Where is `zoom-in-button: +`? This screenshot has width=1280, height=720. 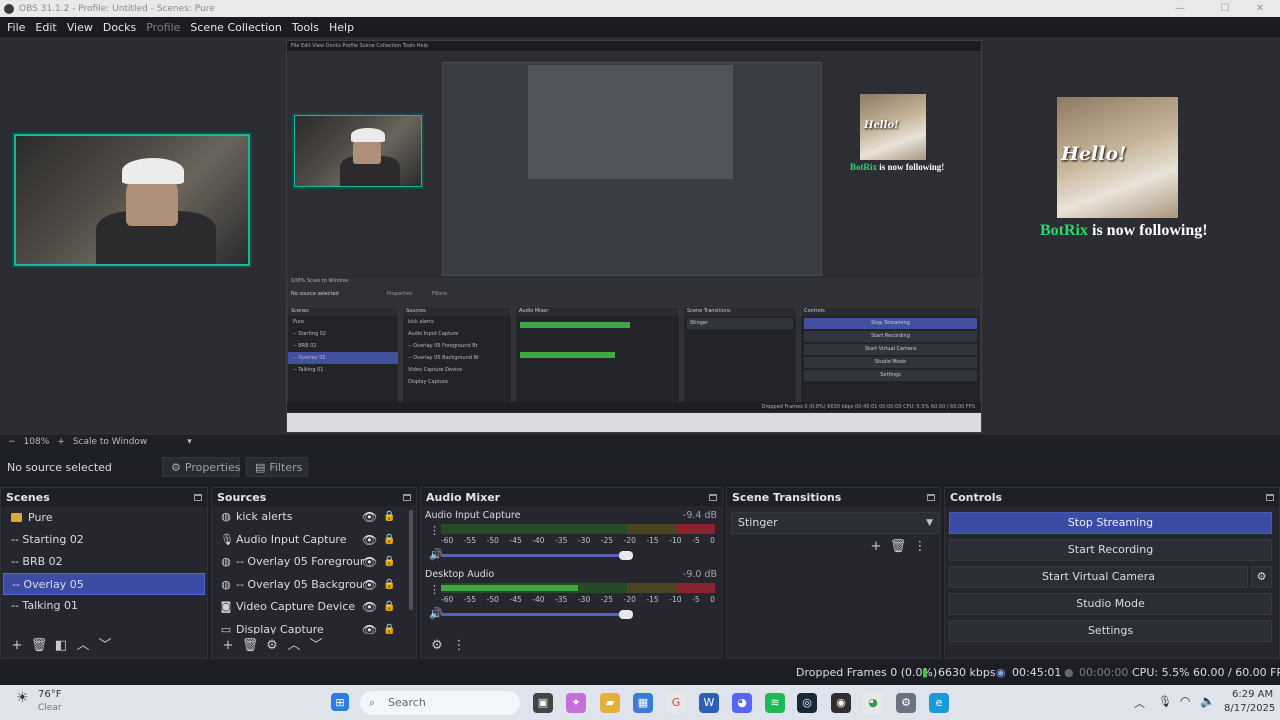 zoom-in-button: + is located at coordinates (61, 442).